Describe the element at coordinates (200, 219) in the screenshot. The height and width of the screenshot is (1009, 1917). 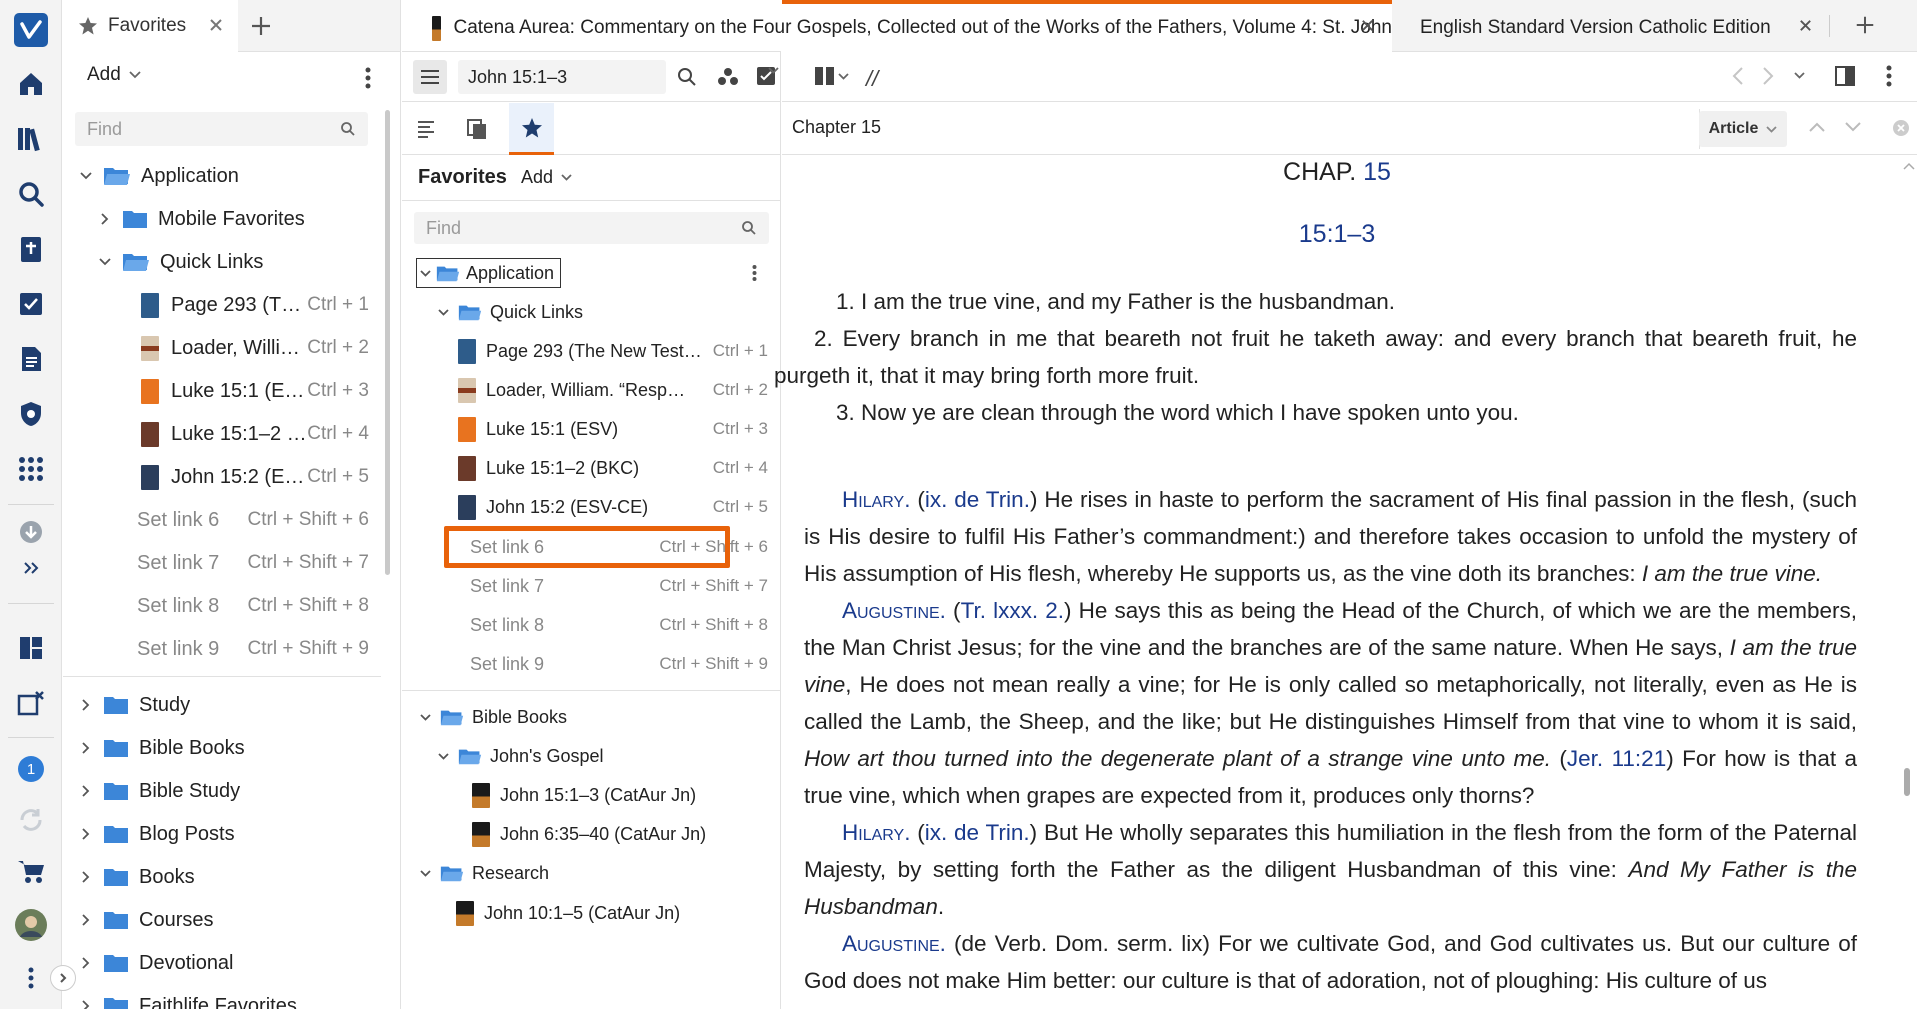
I see `tree-folder-mobile-favorites: Mobile Favorites` at that location.